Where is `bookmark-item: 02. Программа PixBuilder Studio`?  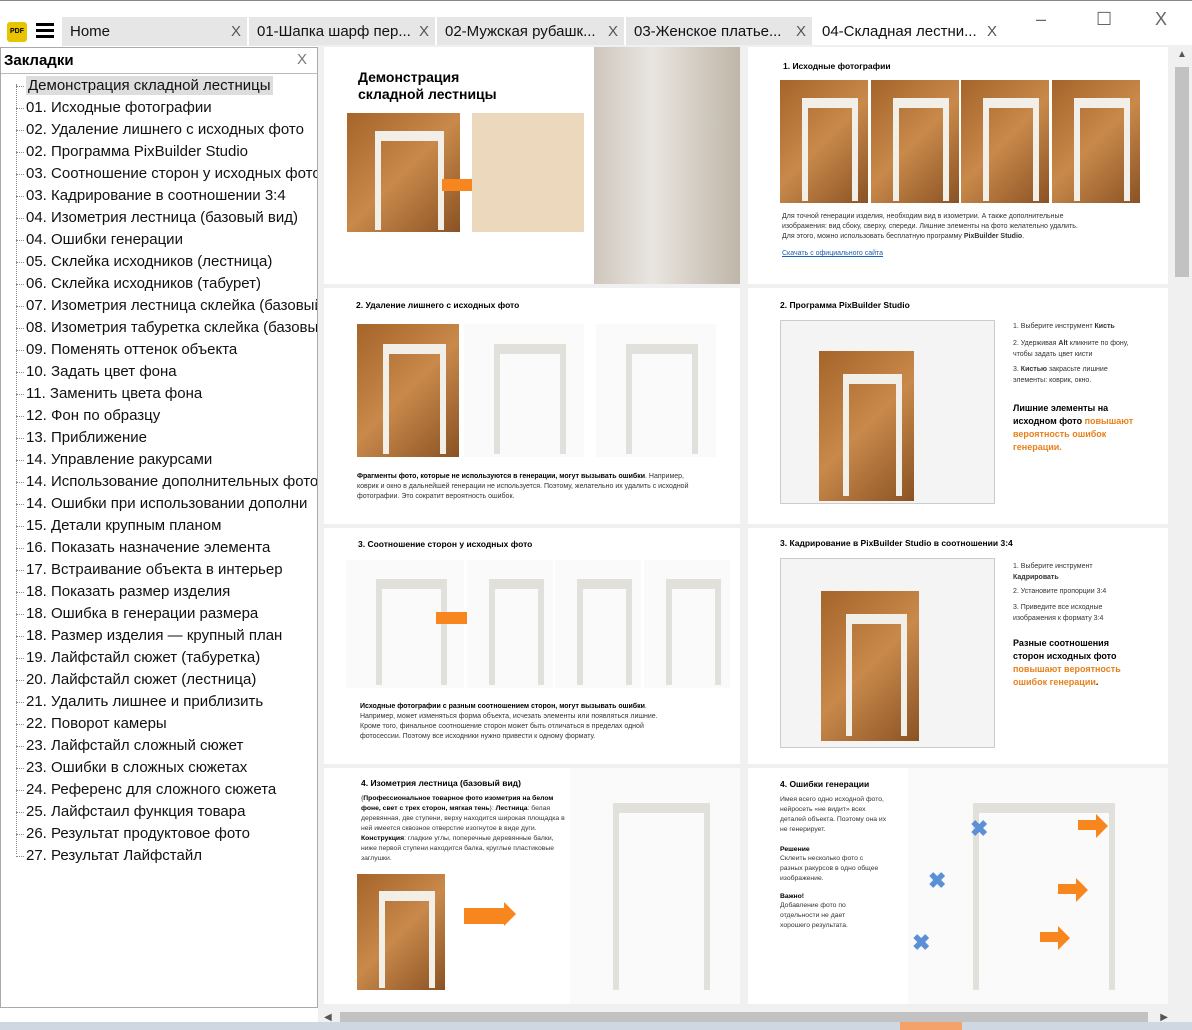 bookmark-item: 02. Программа PixBuilder Studio is located at coordinates (159, 152).